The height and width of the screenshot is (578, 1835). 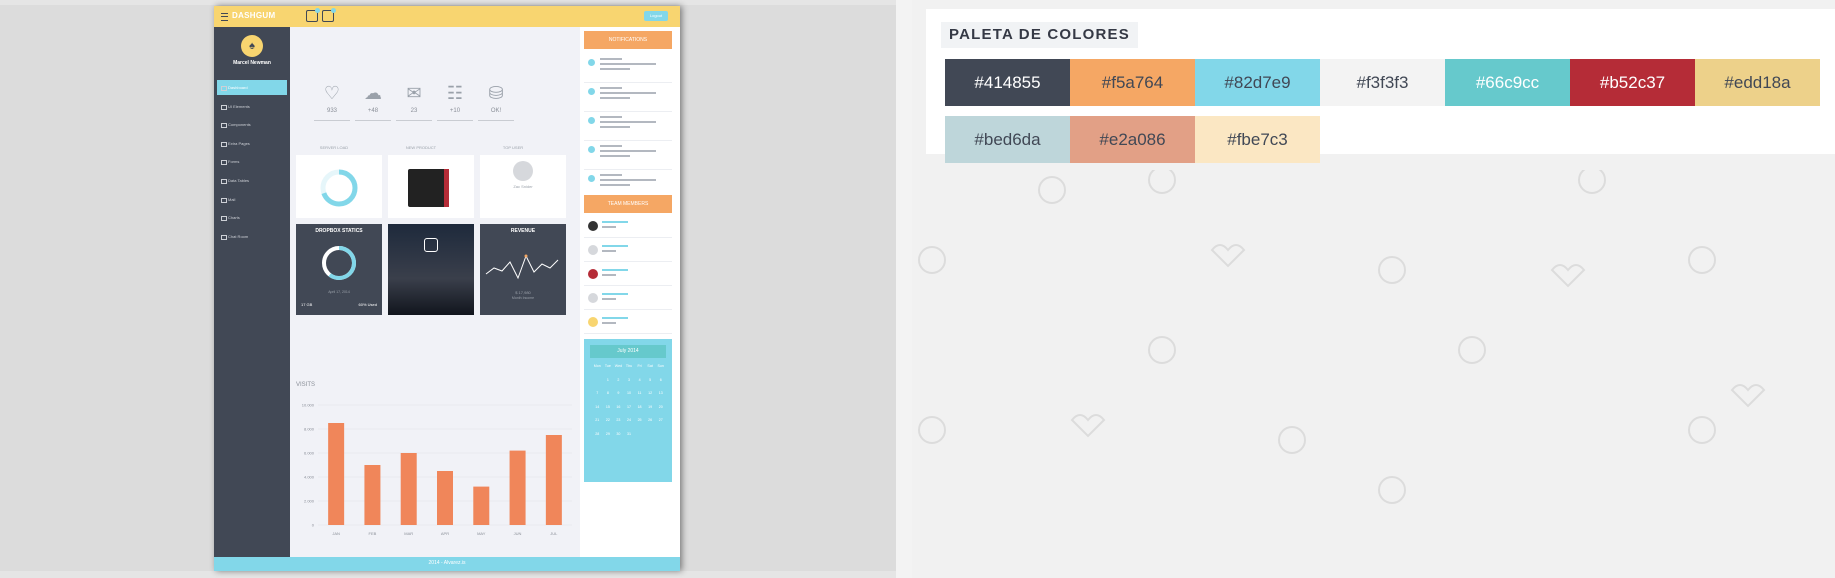 I want to click on user-name: Marcel Newman, so click(x=252, y=63).